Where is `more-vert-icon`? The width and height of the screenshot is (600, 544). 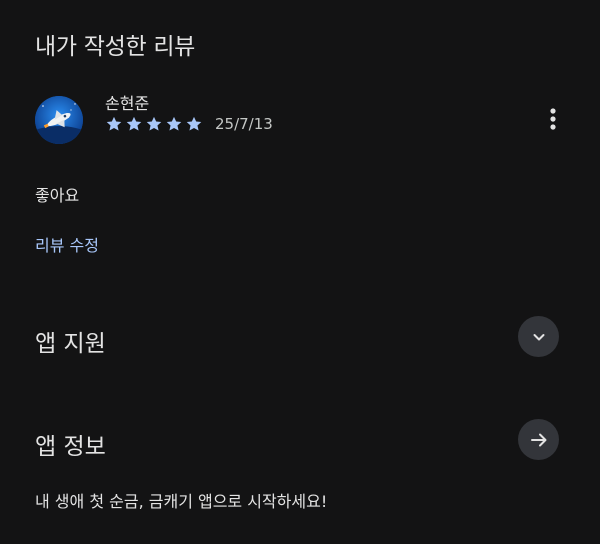
more-vert-icon is located at coordinates (553, 119).